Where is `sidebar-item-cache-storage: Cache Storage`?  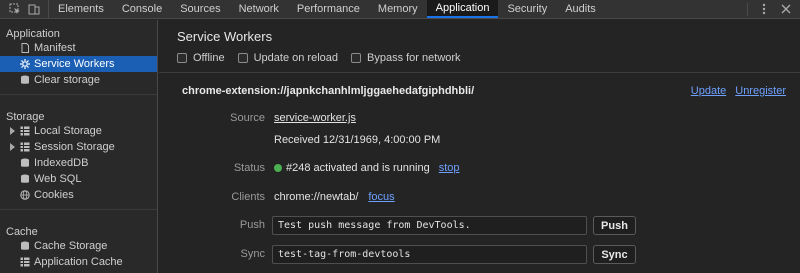 sidebar-item-cache-storage: Cache Storage is located at coordinates (78, 246).